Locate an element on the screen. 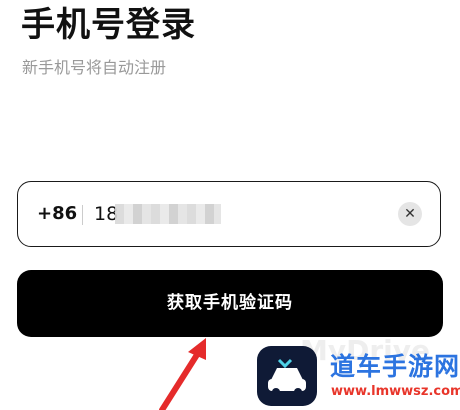 The image size is (460, 410). close-icon: ✕ is located at coordinates (410, 214).